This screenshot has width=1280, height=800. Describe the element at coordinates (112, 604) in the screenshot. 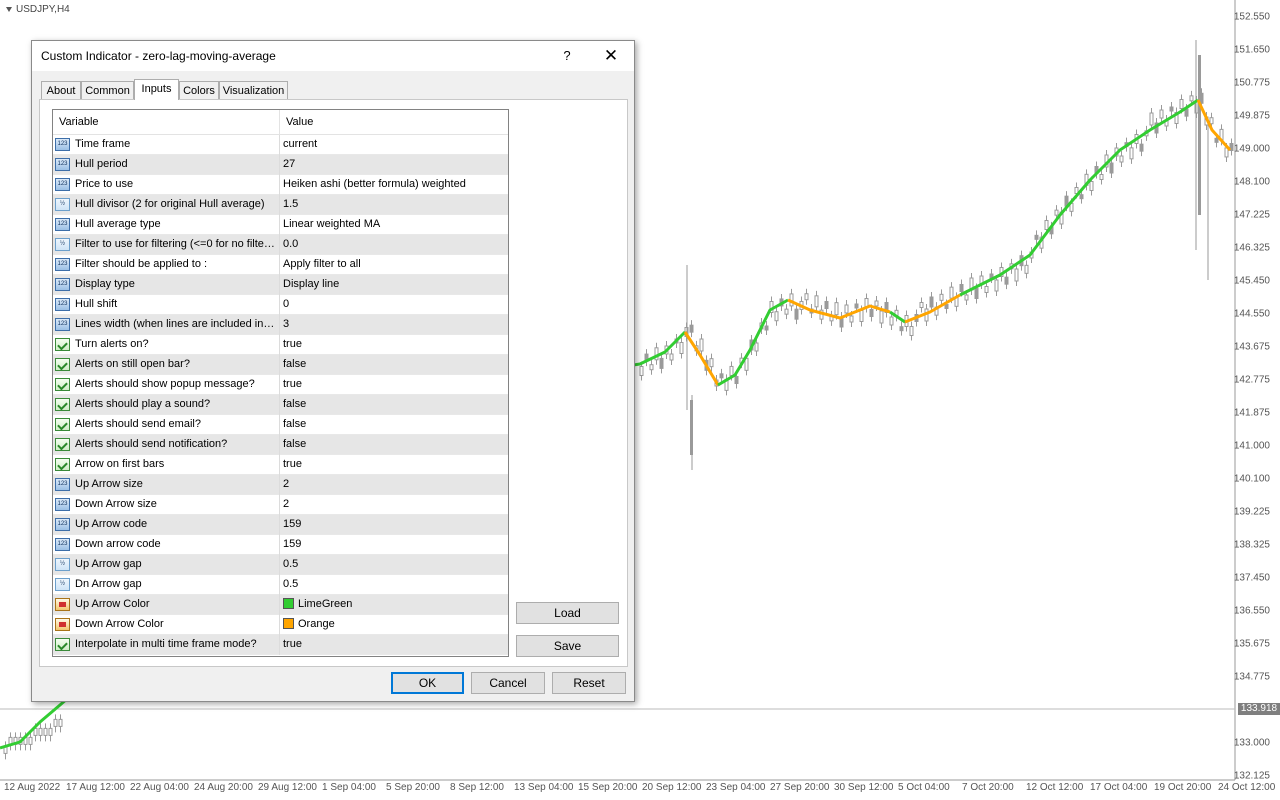

I see `variable-name: Up Arrow Color` at that location.